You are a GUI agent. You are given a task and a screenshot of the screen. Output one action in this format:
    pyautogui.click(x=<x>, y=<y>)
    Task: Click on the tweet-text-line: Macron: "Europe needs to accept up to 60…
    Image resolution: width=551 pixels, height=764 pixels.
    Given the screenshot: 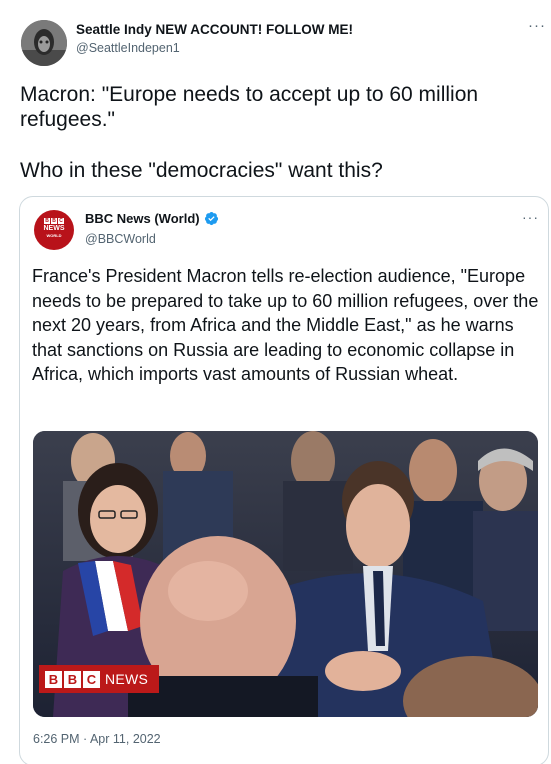 What is the action you would take?
    pyautogui.click(x=249, y=107)
    